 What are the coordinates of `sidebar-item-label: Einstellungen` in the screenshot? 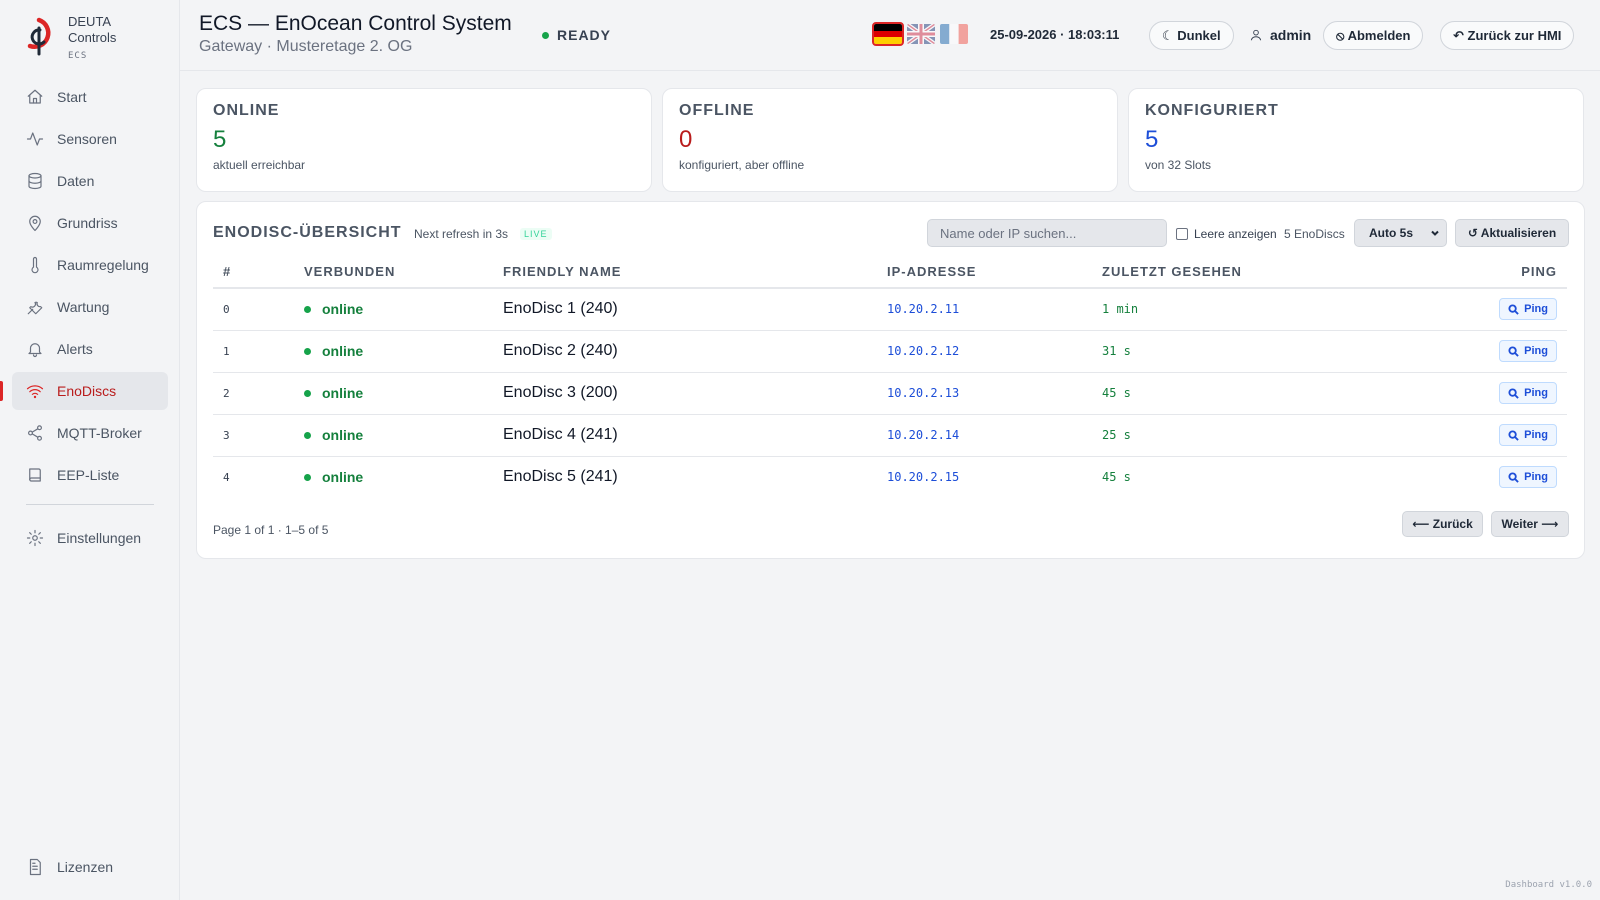 It's located at (99, 538).